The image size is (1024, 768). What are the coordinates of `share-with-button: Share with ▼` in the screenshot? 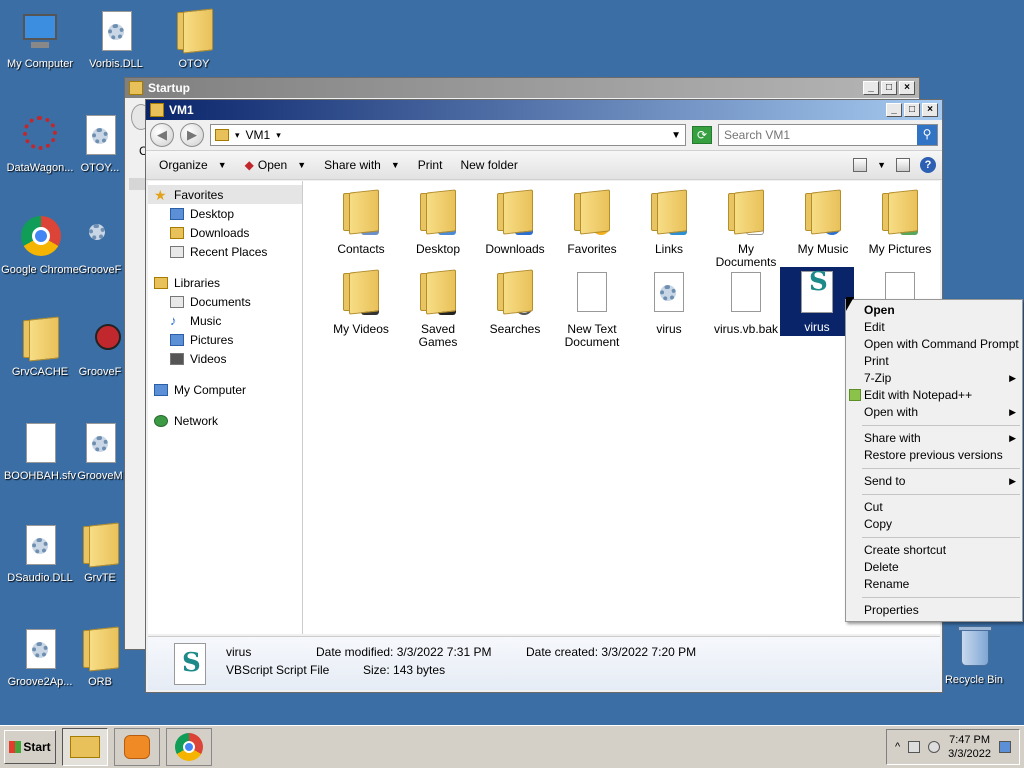 It's located at (362, 165).